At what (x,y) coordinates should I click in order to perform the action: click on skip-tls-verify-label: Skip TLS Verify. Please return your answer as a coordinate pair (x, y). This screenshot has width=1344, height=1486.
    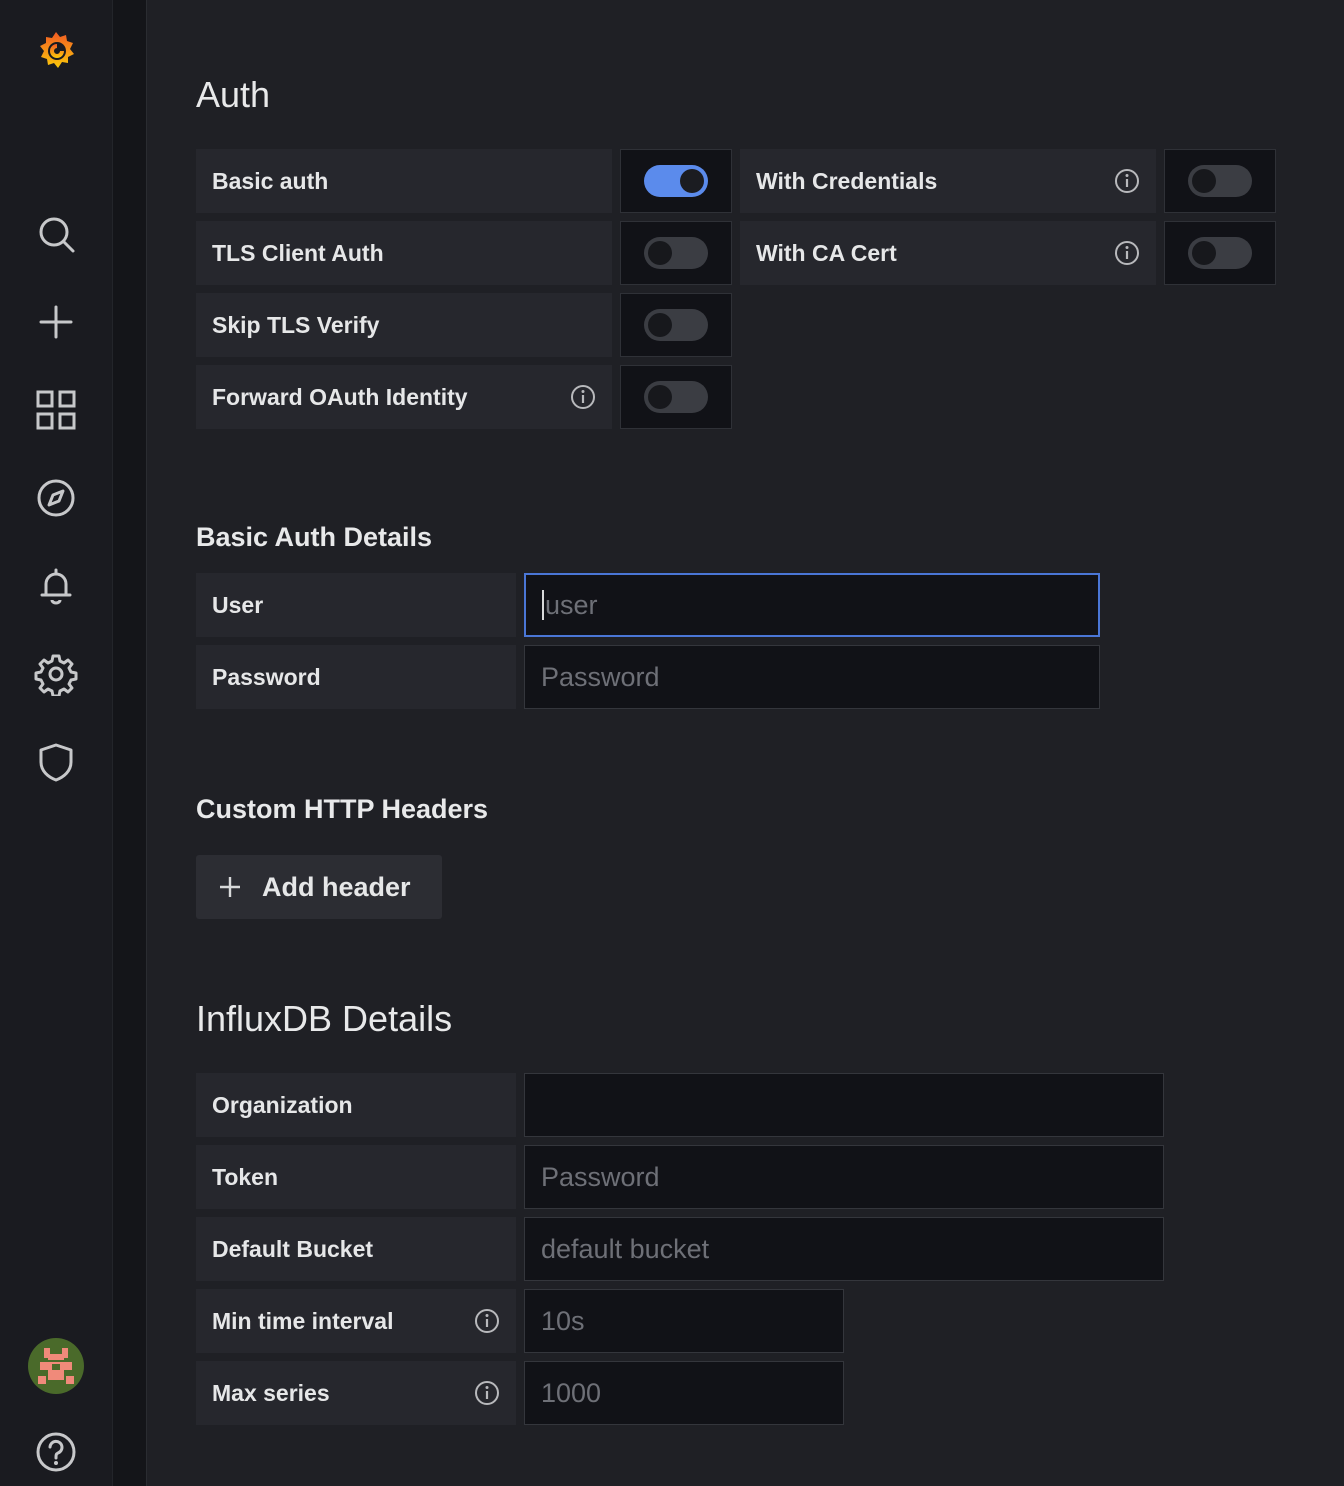
    Looking at the image, I should click on (404, 325).